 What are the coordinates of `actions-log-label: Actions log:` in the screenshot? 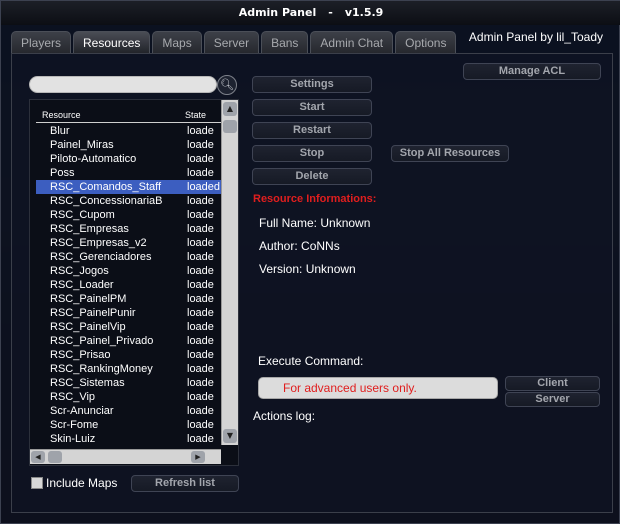 It's located at (284, 416).